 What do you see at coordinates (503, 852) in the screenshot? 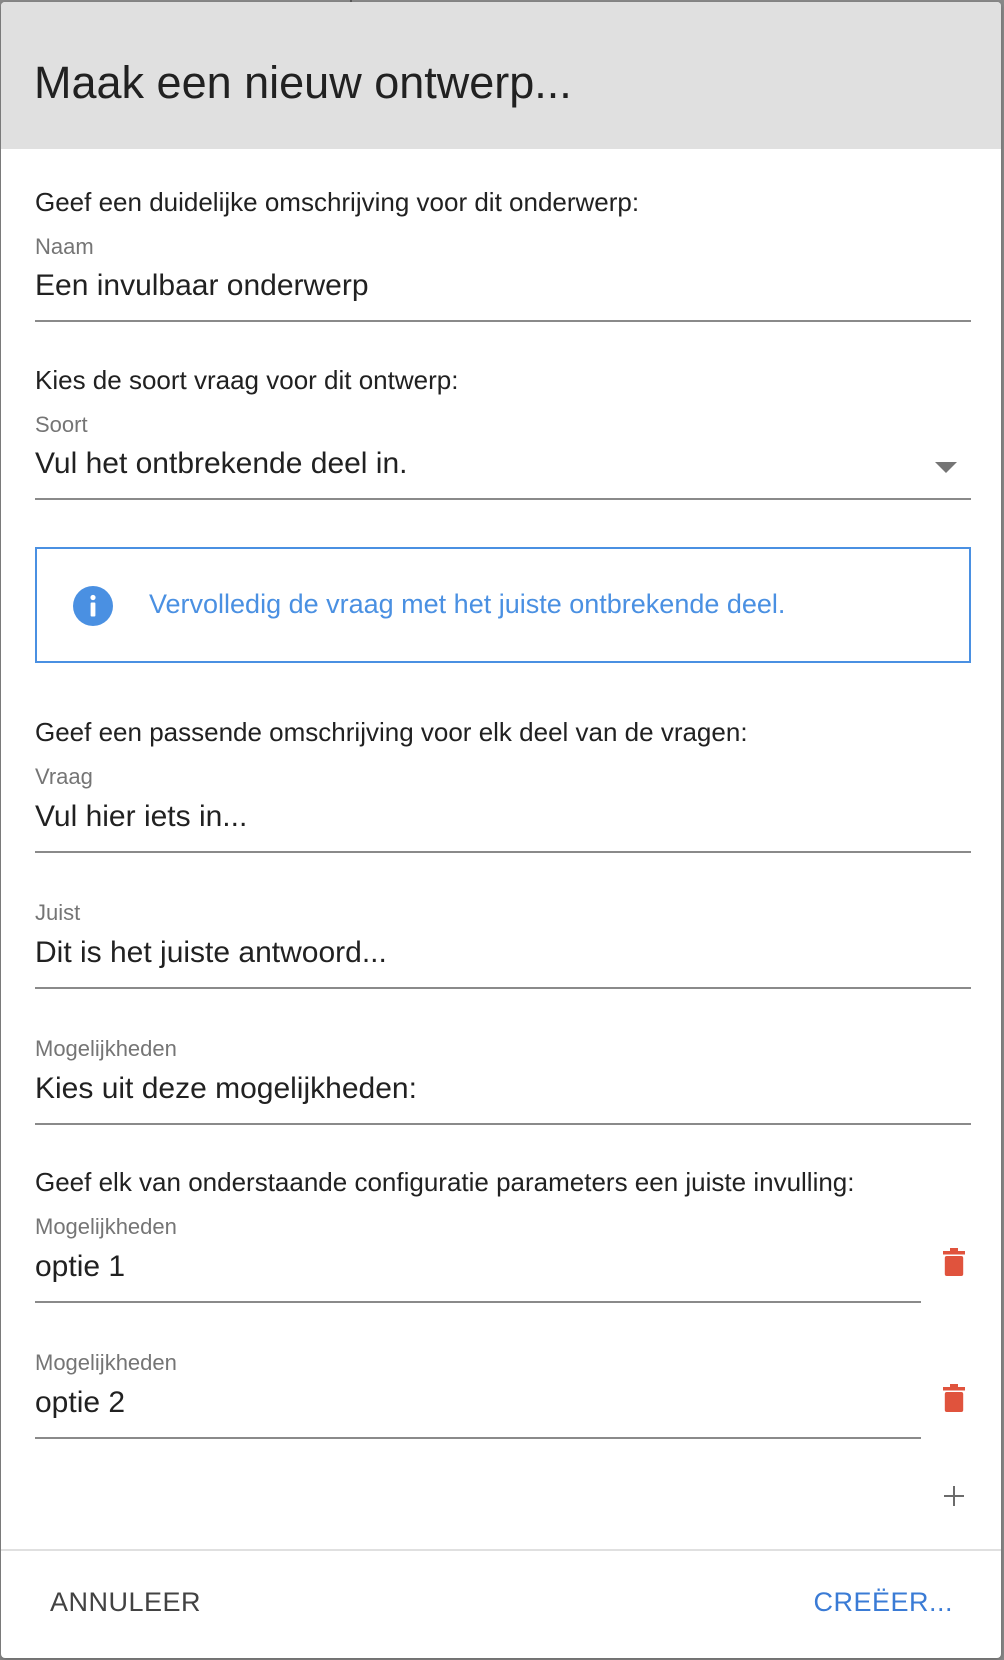
I see `question-input-underline` at bounding box center [503, 852].